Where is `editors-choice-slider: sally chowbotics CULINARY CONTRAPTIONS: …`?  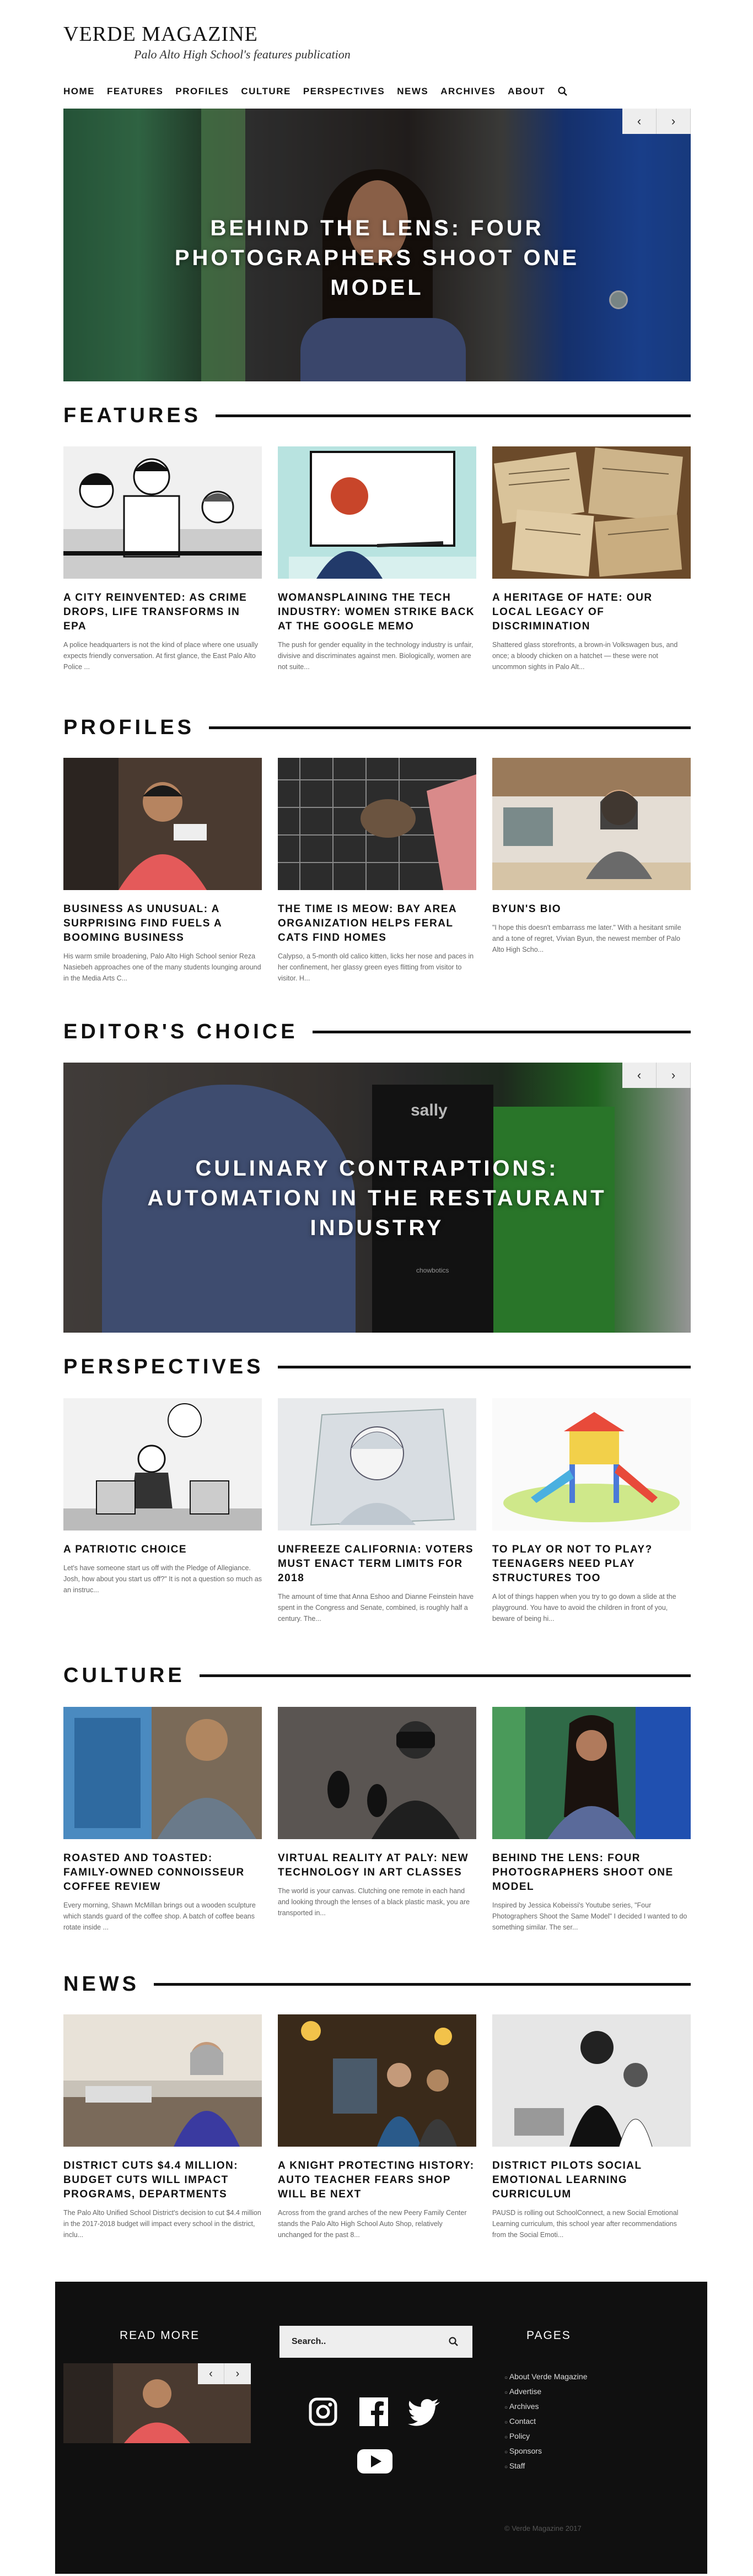 editors-choice-slider: sally chowbotics CULINARY CONTRAPTIONS: … is located at coordinates (377, 1198).